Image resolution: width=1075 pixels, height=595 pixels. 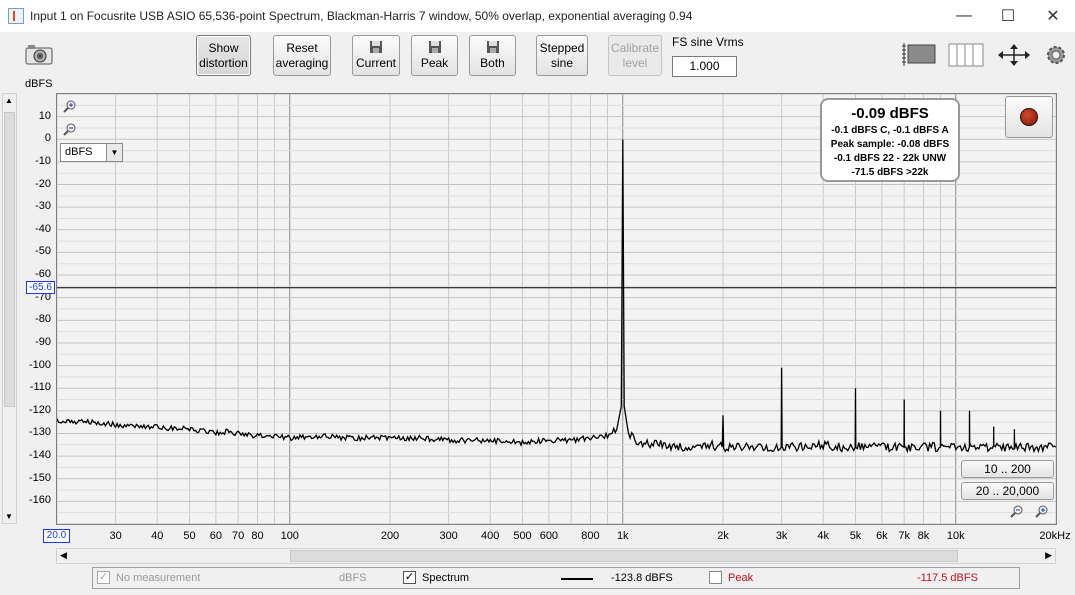 I want to click on stepped-sine-button: Stepped sine, so click(x=562, y=55).